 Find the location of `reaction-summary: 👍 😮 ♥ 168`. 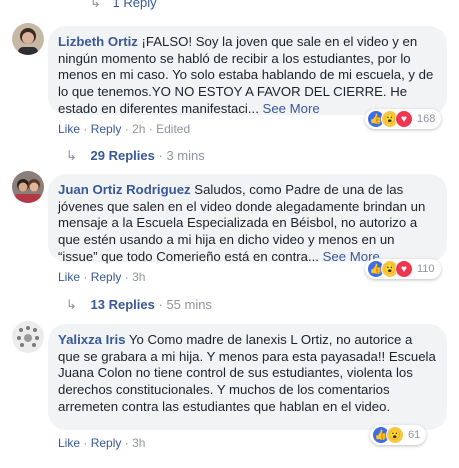

reaction-summary: 👍 😮 ♥ 168 is located at coordinates (403, 119).